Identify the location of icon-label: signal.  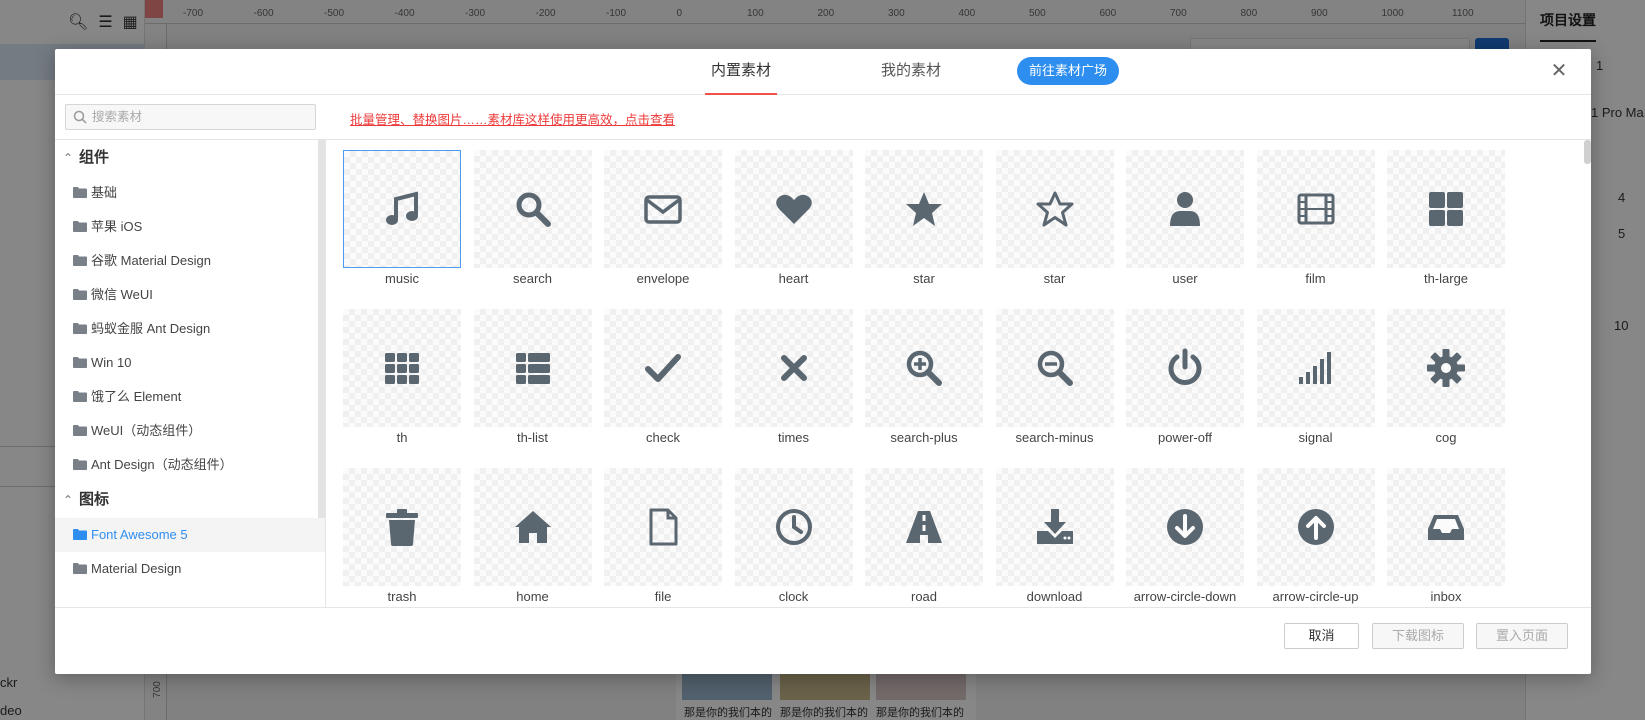
(1315, 437).